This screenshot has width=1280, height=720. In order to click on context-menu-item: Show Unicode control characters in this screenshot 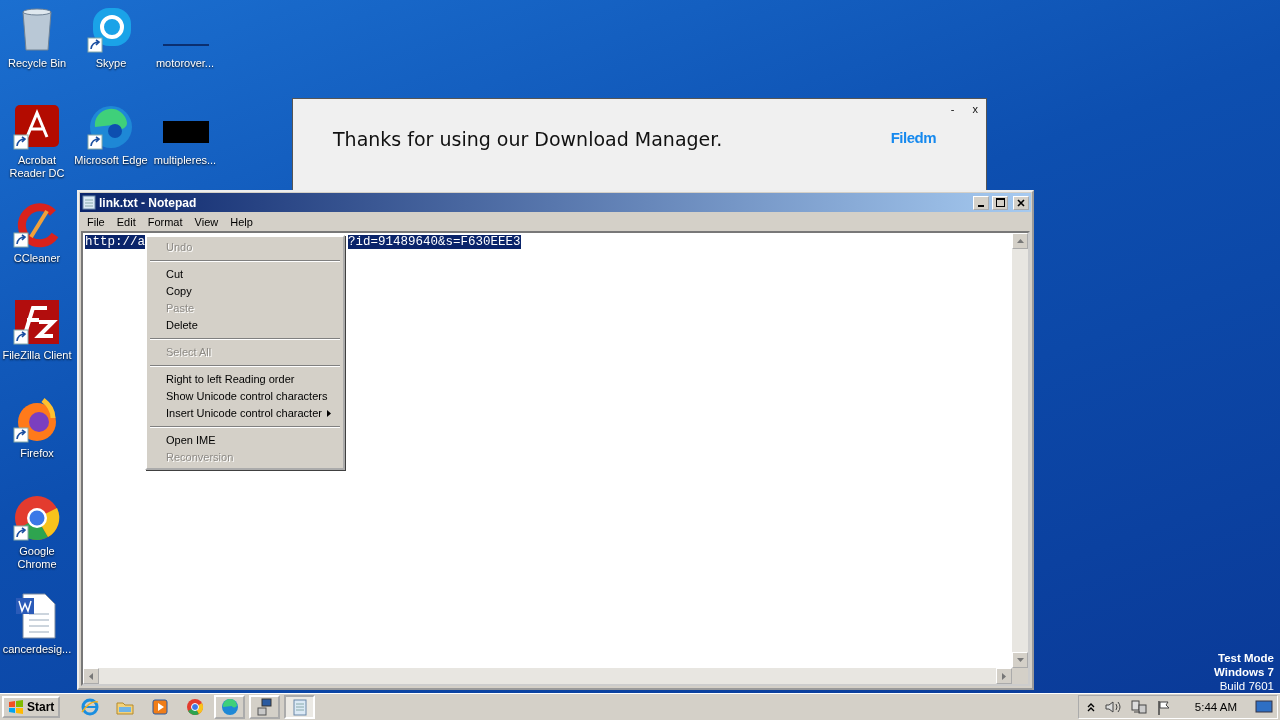, I will do `click(245, 396)`.